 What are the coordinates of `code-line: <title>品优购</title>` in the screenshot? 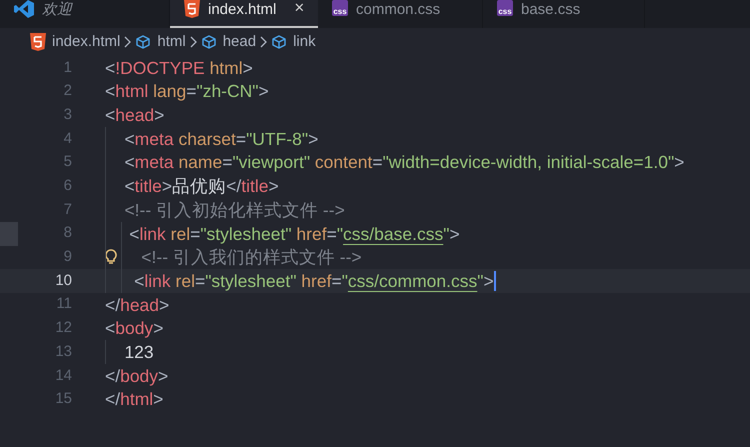 It's located at (201, 186).